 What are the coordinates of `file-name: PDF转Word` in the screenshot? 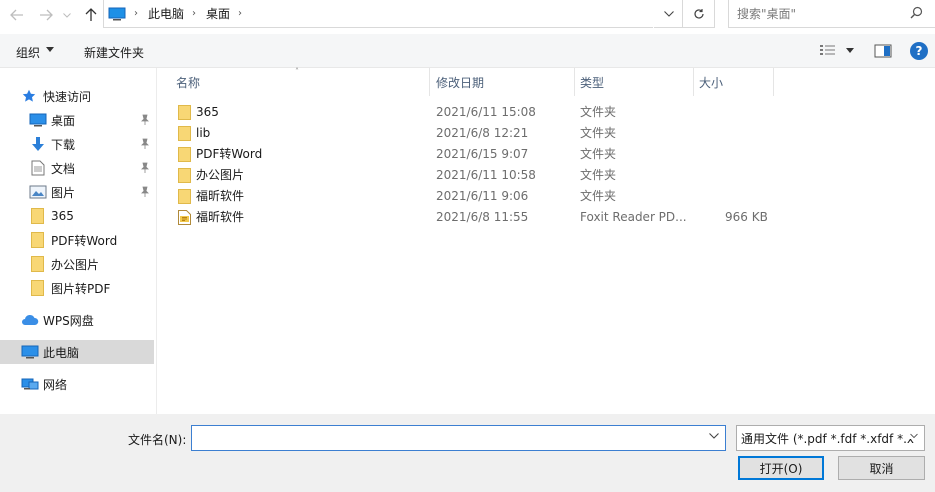 It's located at (229, 154).